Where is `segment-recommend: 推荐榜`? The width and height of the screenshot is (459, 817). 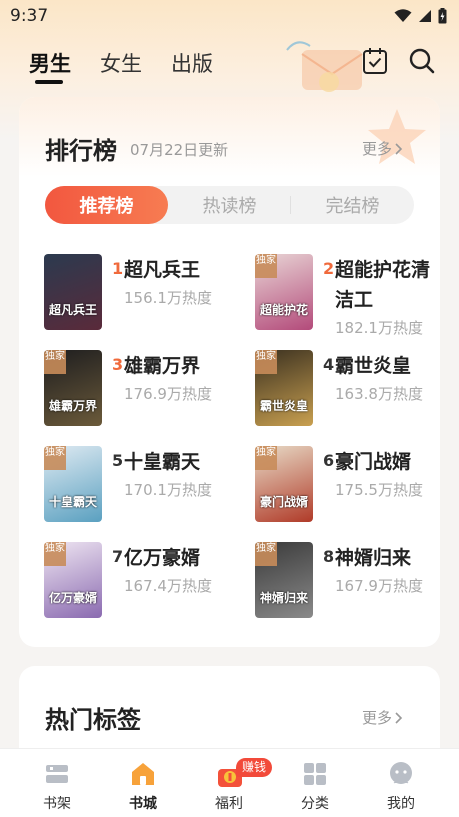 segment-recommend: 推荐榜 is located at coordinates (106, 205).